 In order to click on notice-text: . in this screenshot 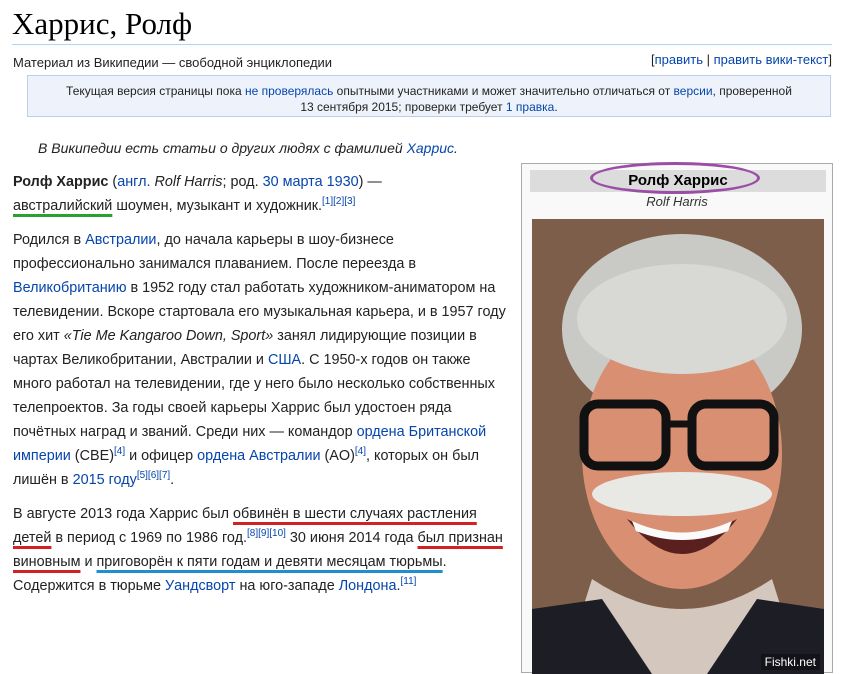, I will do `click(556, 107)`.